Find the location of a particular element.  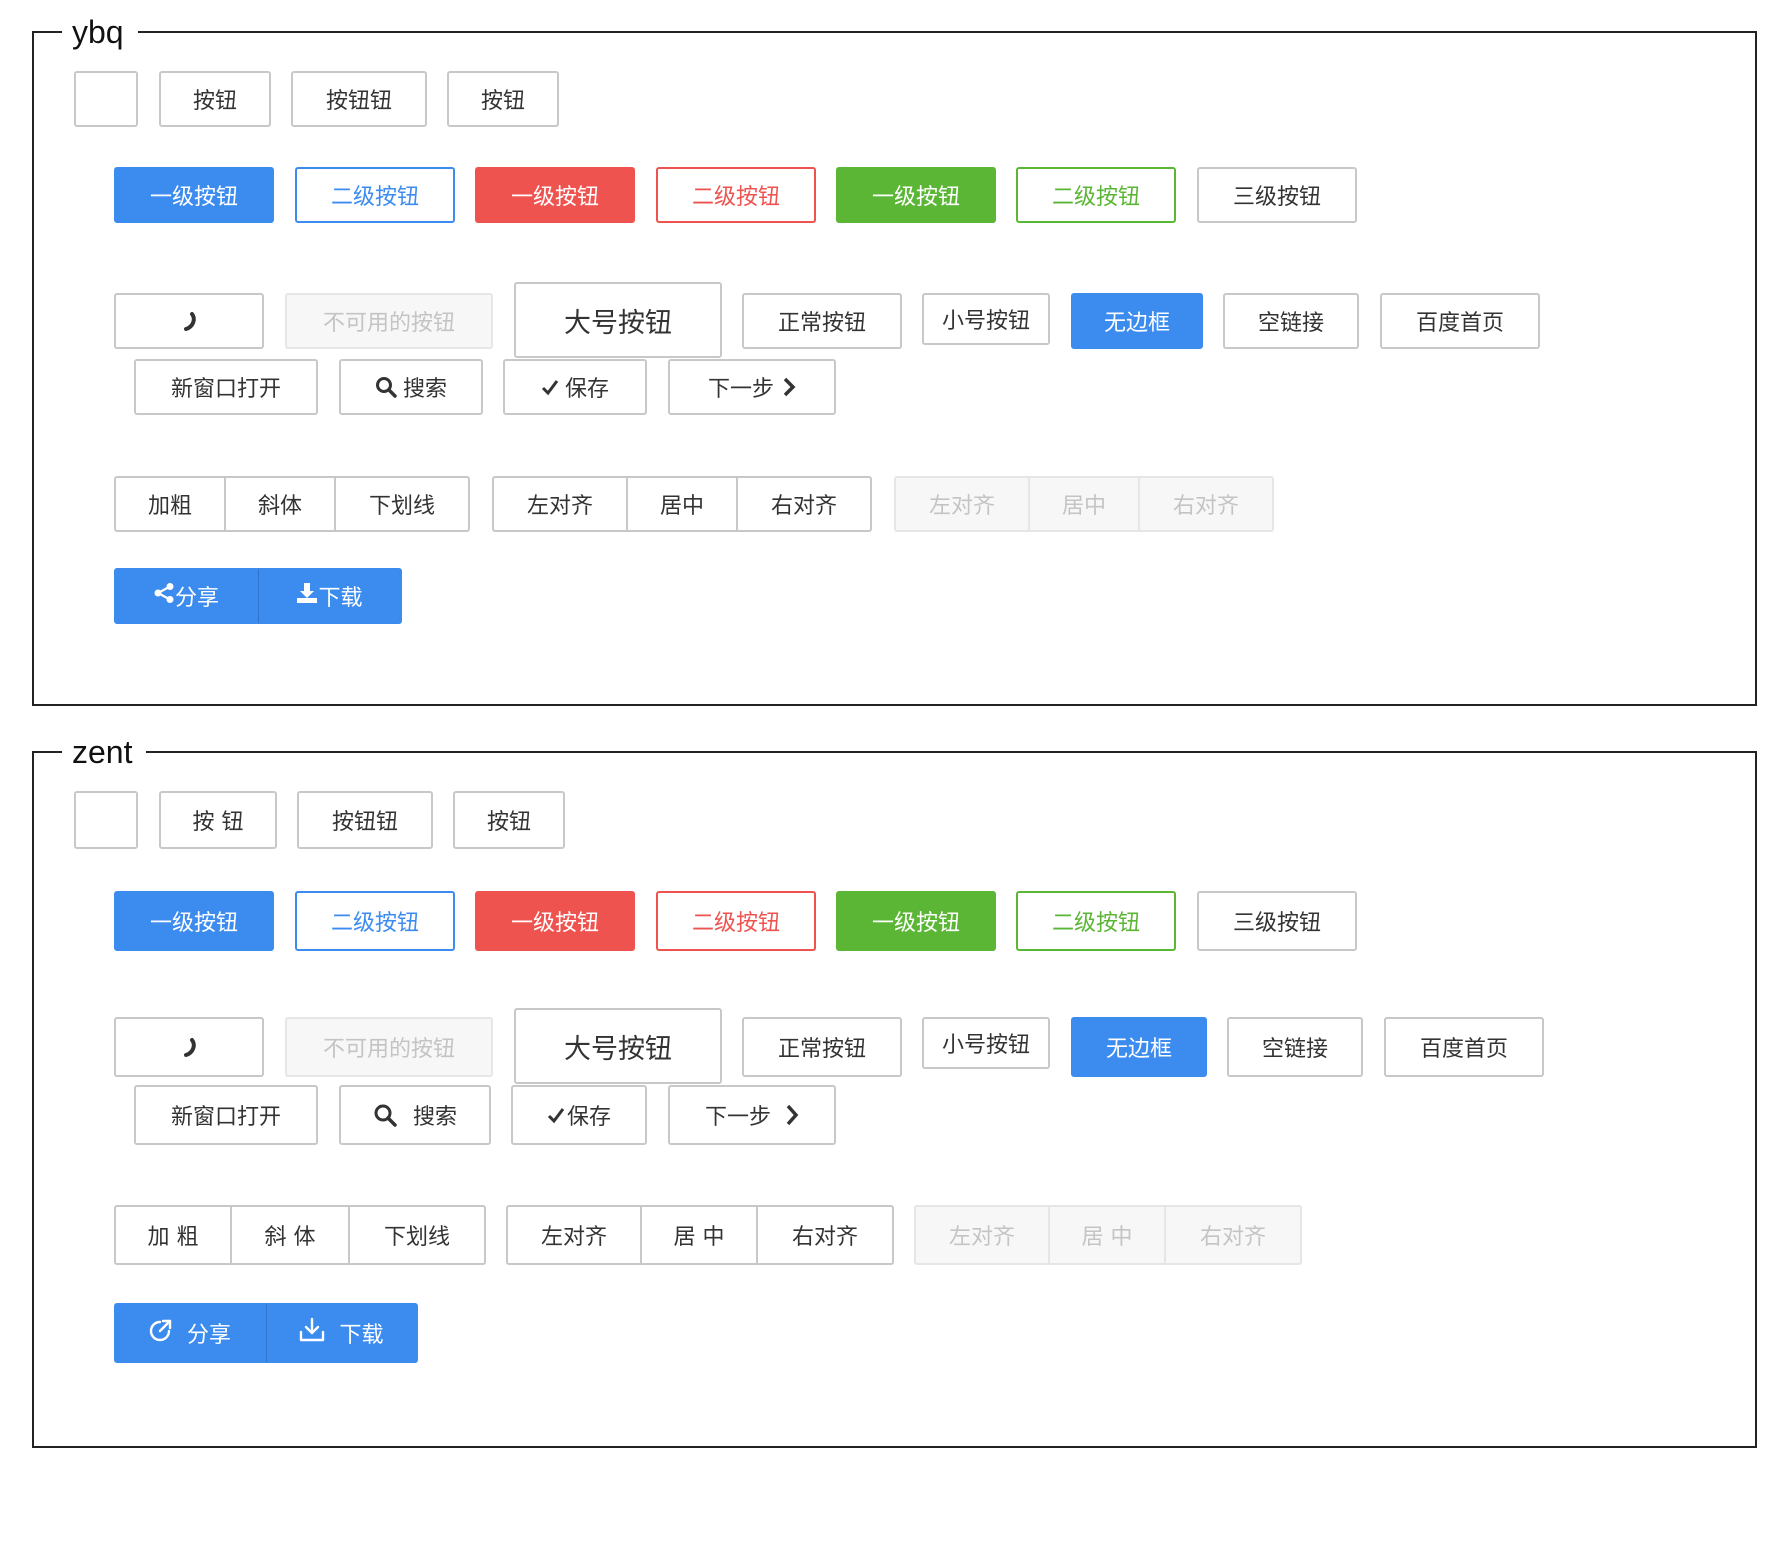

align-button-group-disabled: 左对齐 居中 右对齐 is located at coordinates (1084, 504).